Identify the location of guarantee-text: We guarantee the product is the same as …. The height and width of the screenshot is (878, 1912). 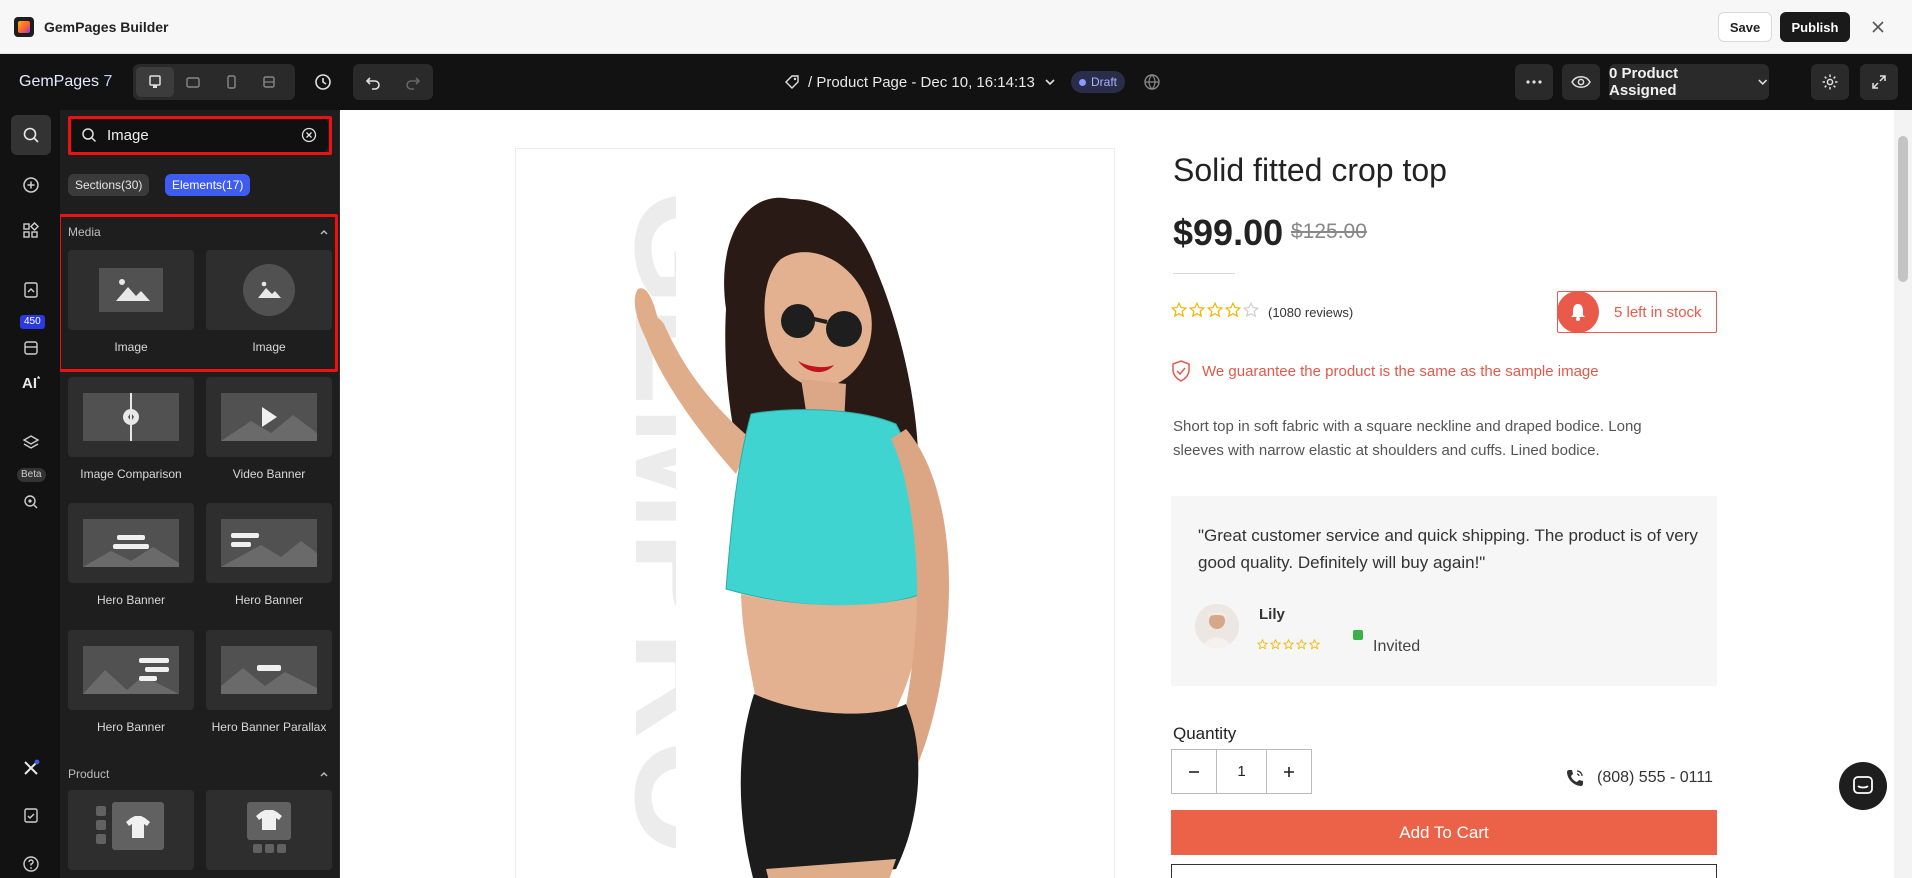
(1400, 371).